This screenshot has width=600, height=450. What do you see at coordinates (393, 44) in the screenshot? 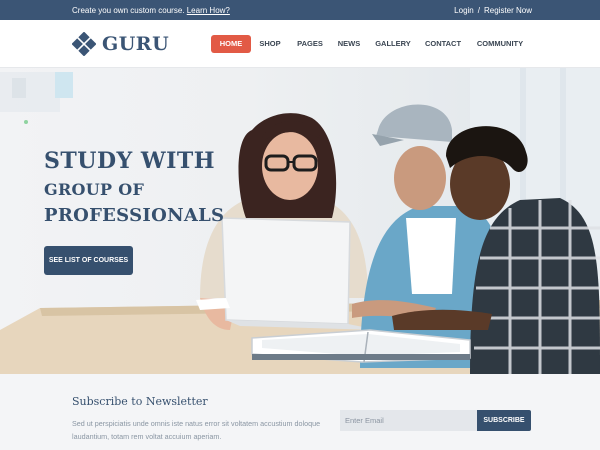
I see `nav-gallery: GALLERY` at bounding box center [393, 44].